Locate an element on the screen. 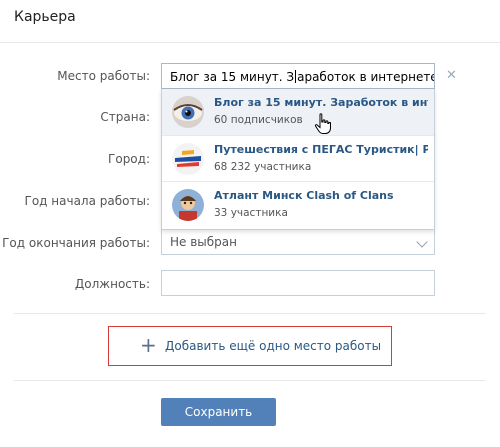 This screenshot has width=500, height=447. chevron-down-icon is located at coordinates (422, 242).